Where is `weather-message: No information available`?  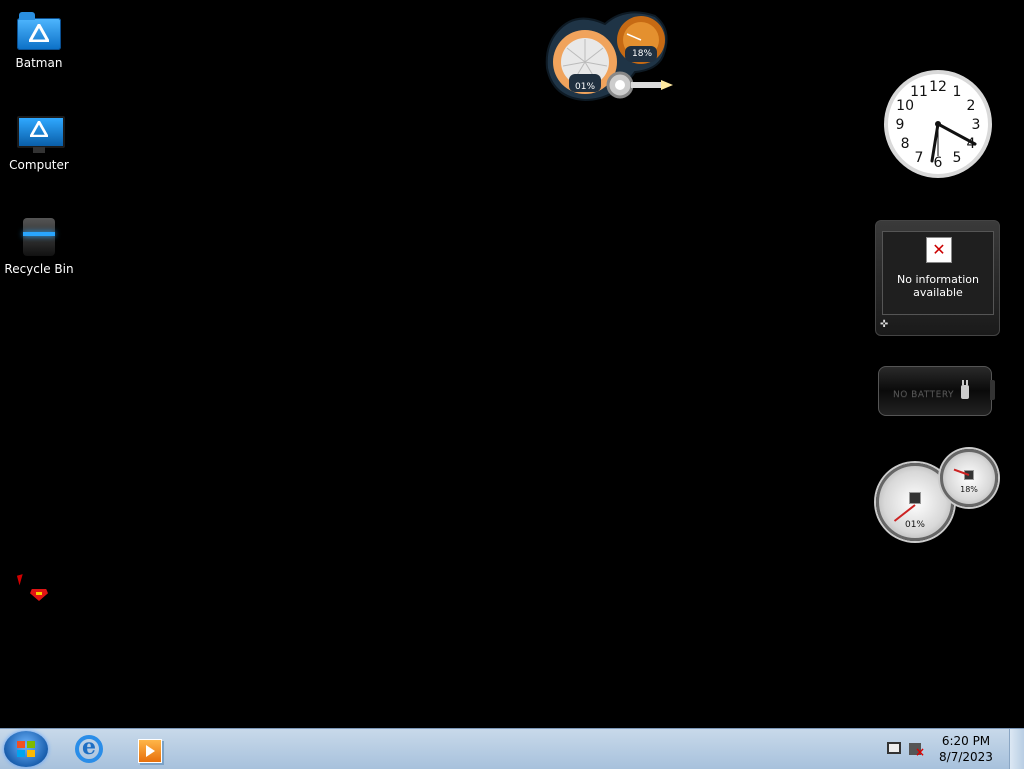
weather-message: No information available is located at coordinates (938, 286).